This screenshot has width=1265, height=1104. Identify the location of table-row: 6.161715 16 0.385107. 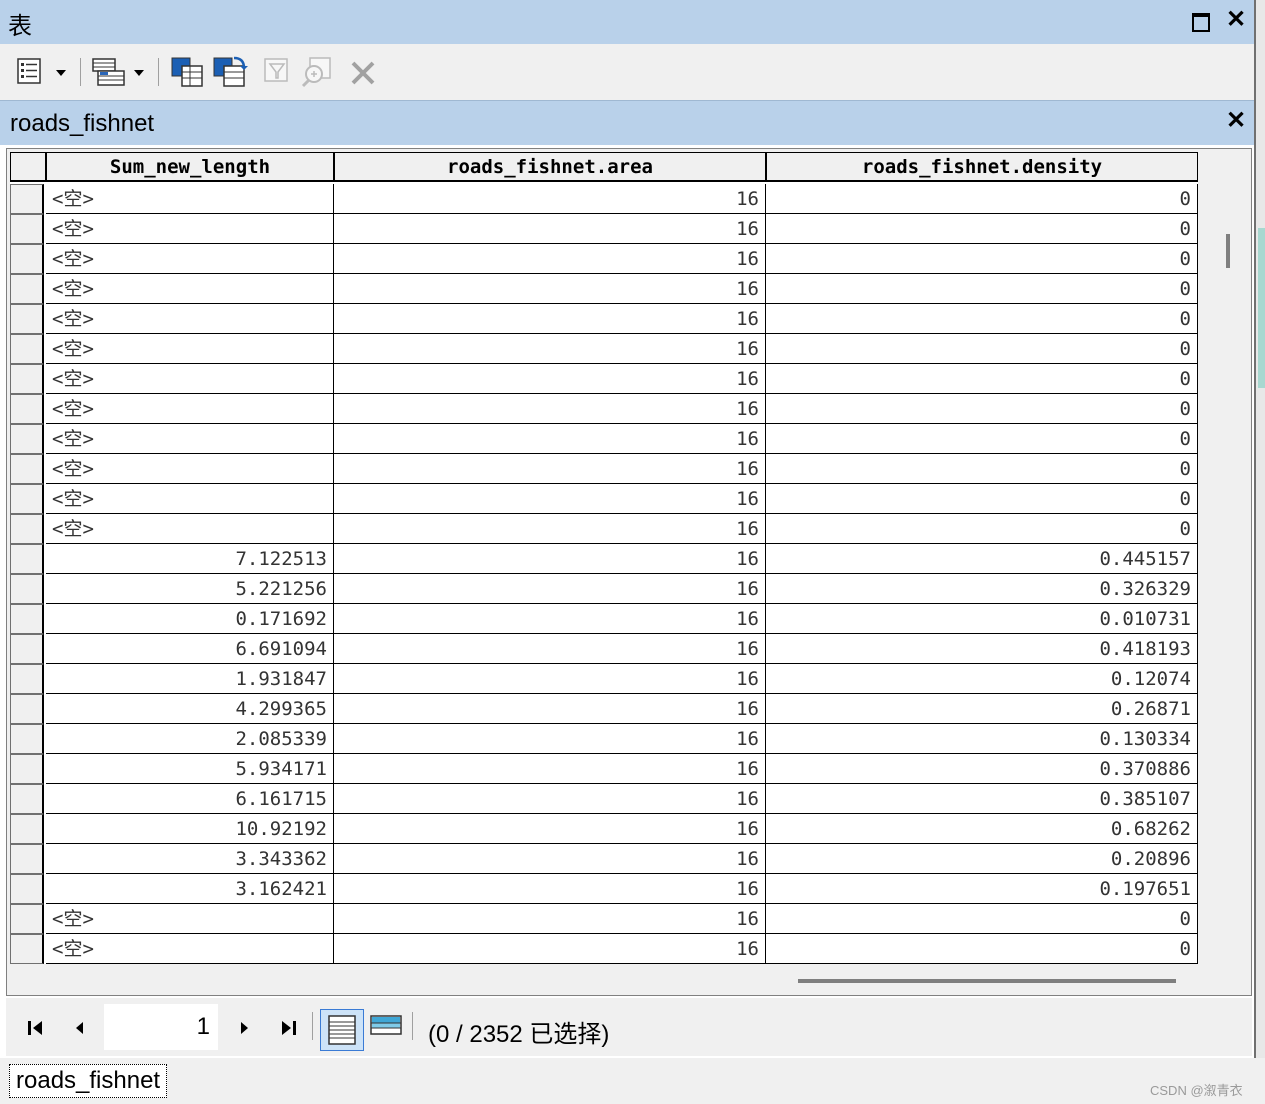
(604, 799).